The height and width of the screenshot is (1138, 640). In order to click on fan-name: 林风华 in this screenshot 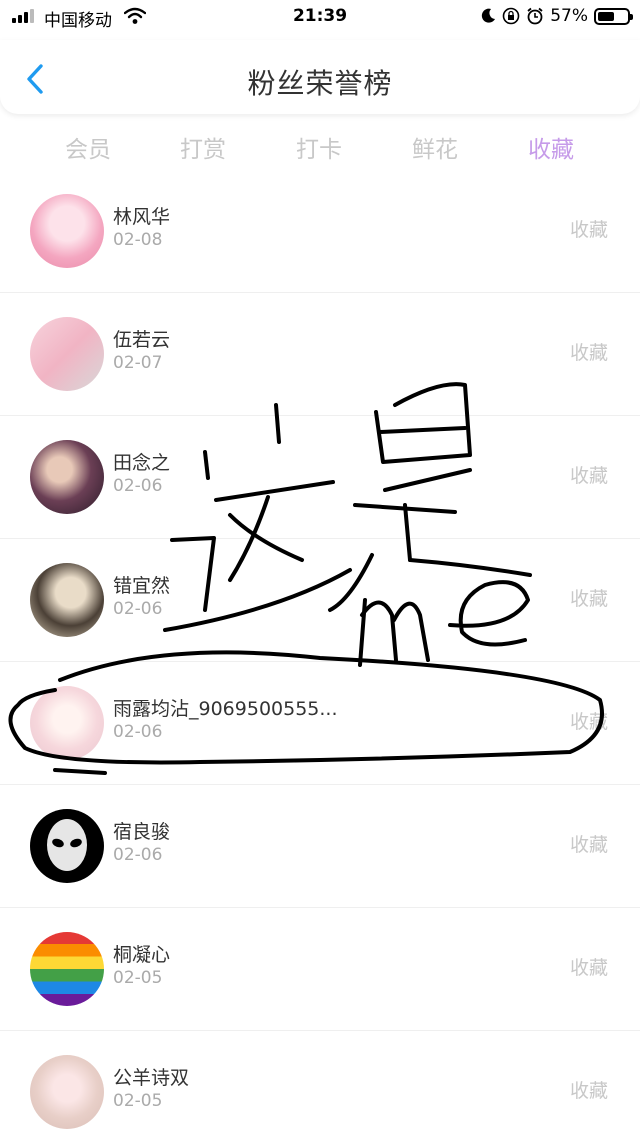, I will do `click(142, 217)`.